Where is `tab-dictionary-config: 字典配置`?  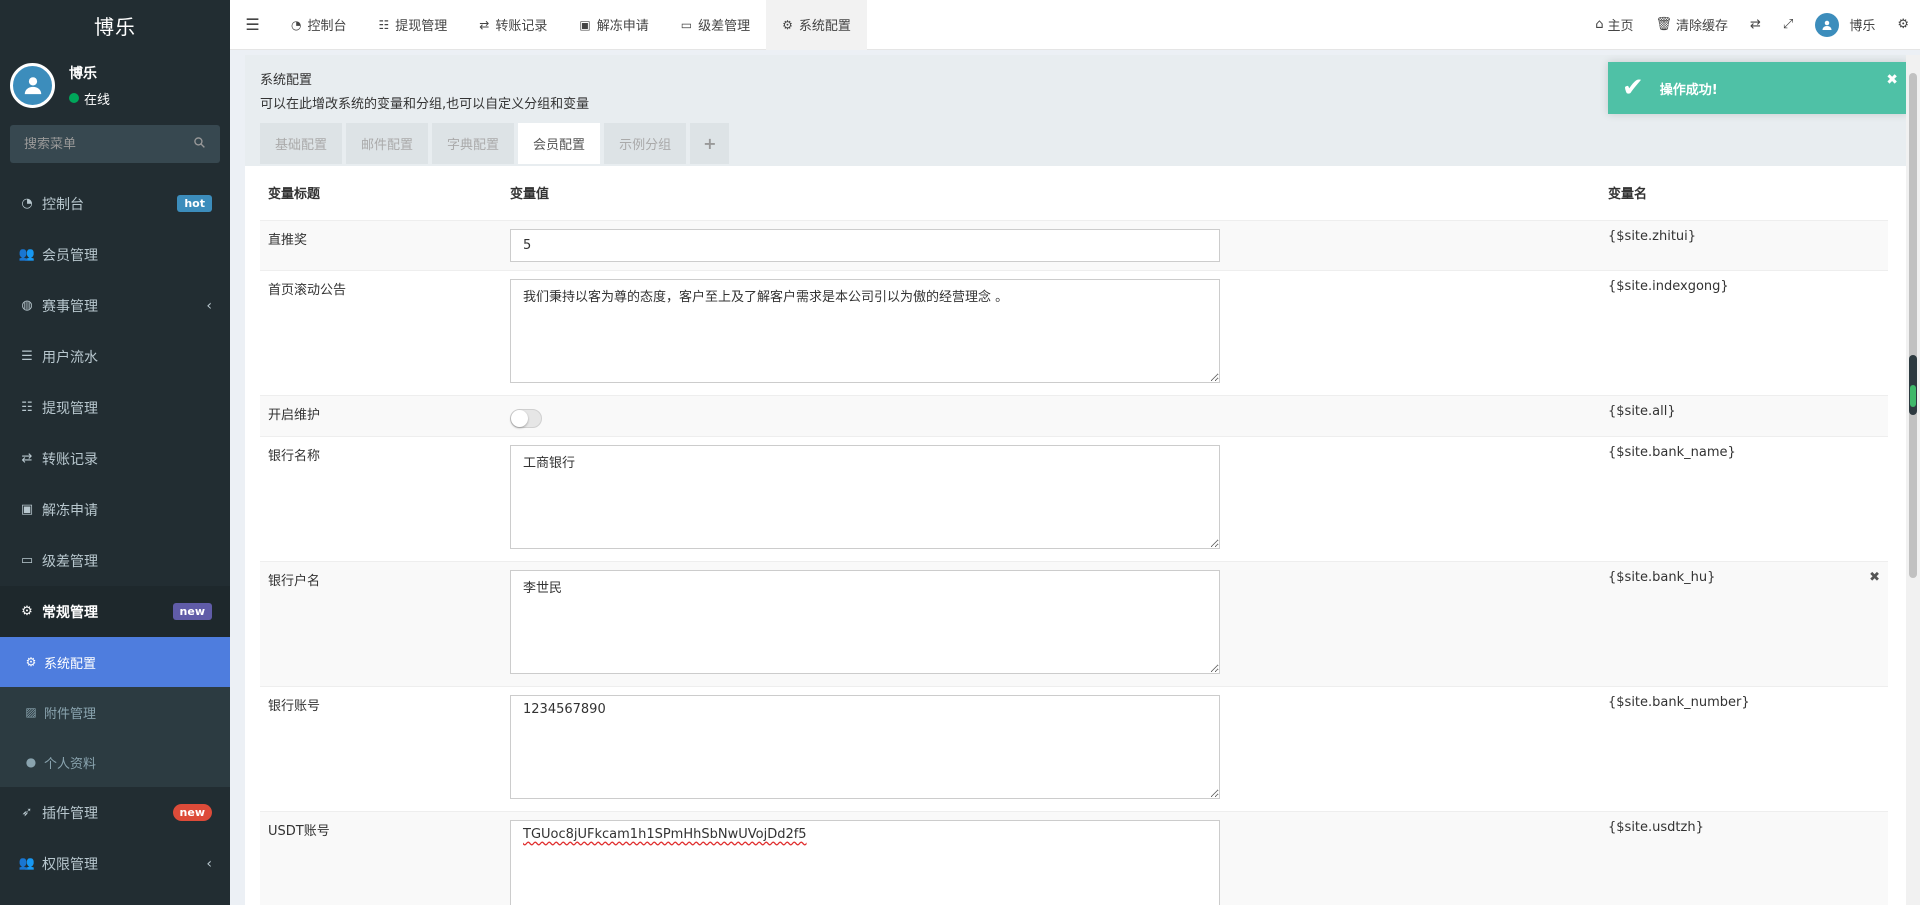 tab-dictionary-config: 字典配置 is located at coordinates (473, 143).